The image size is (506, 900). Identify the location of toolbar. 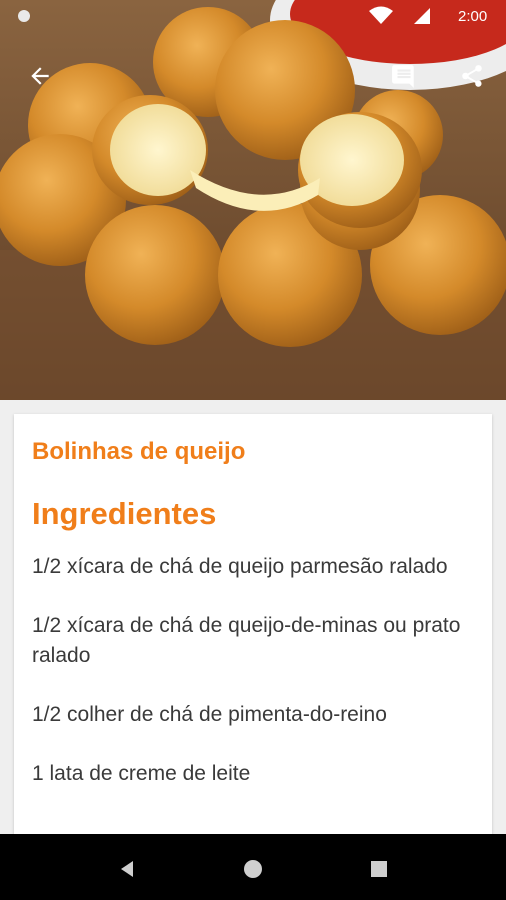
(253, 76).